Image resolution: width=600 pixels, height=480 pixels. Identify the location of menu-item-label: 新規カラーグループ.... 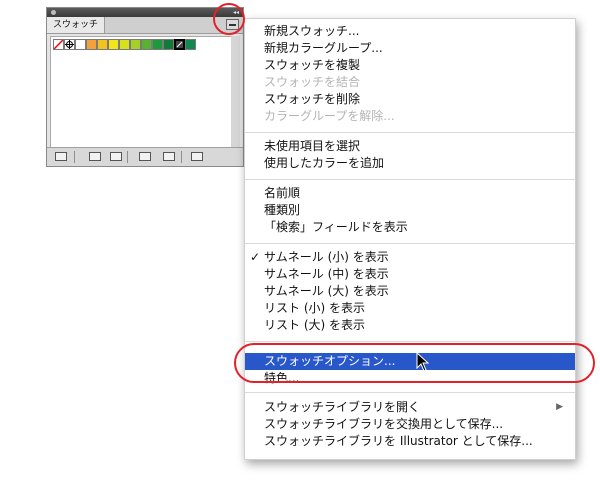
(323, 48).